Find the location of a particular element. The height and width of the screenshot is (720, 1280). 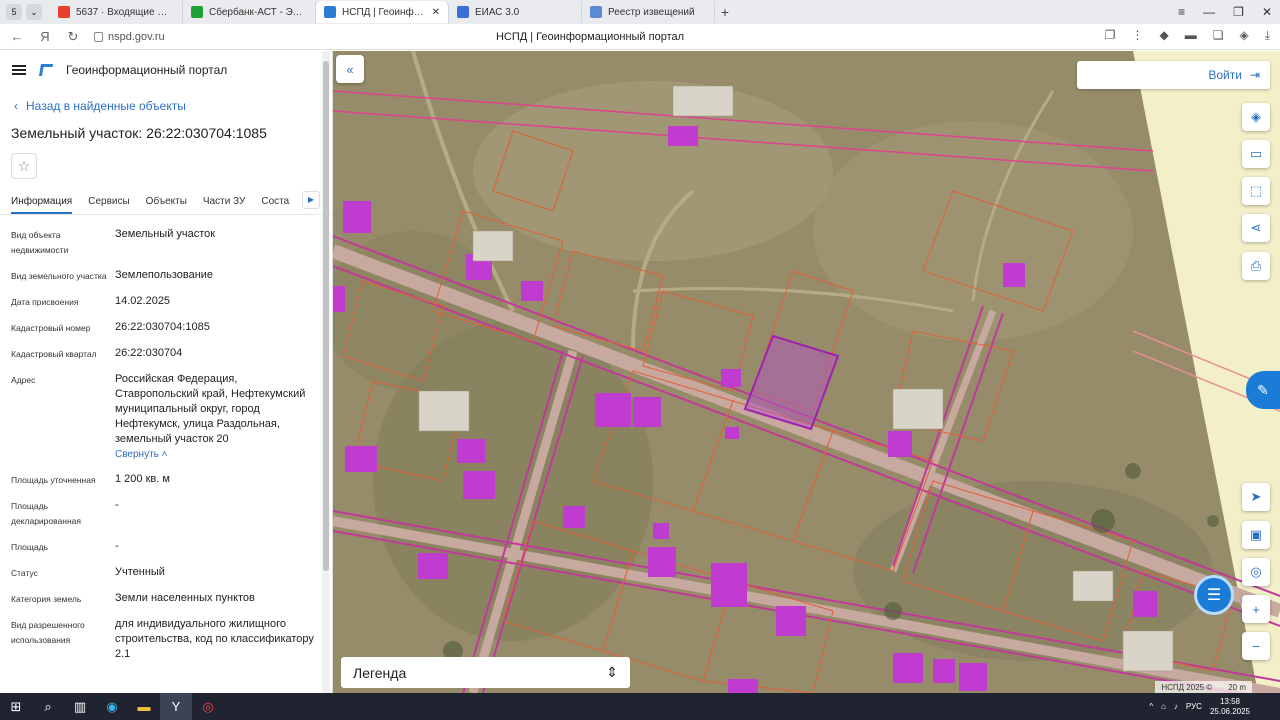

menu-icon is located at coordinates (19, 70).